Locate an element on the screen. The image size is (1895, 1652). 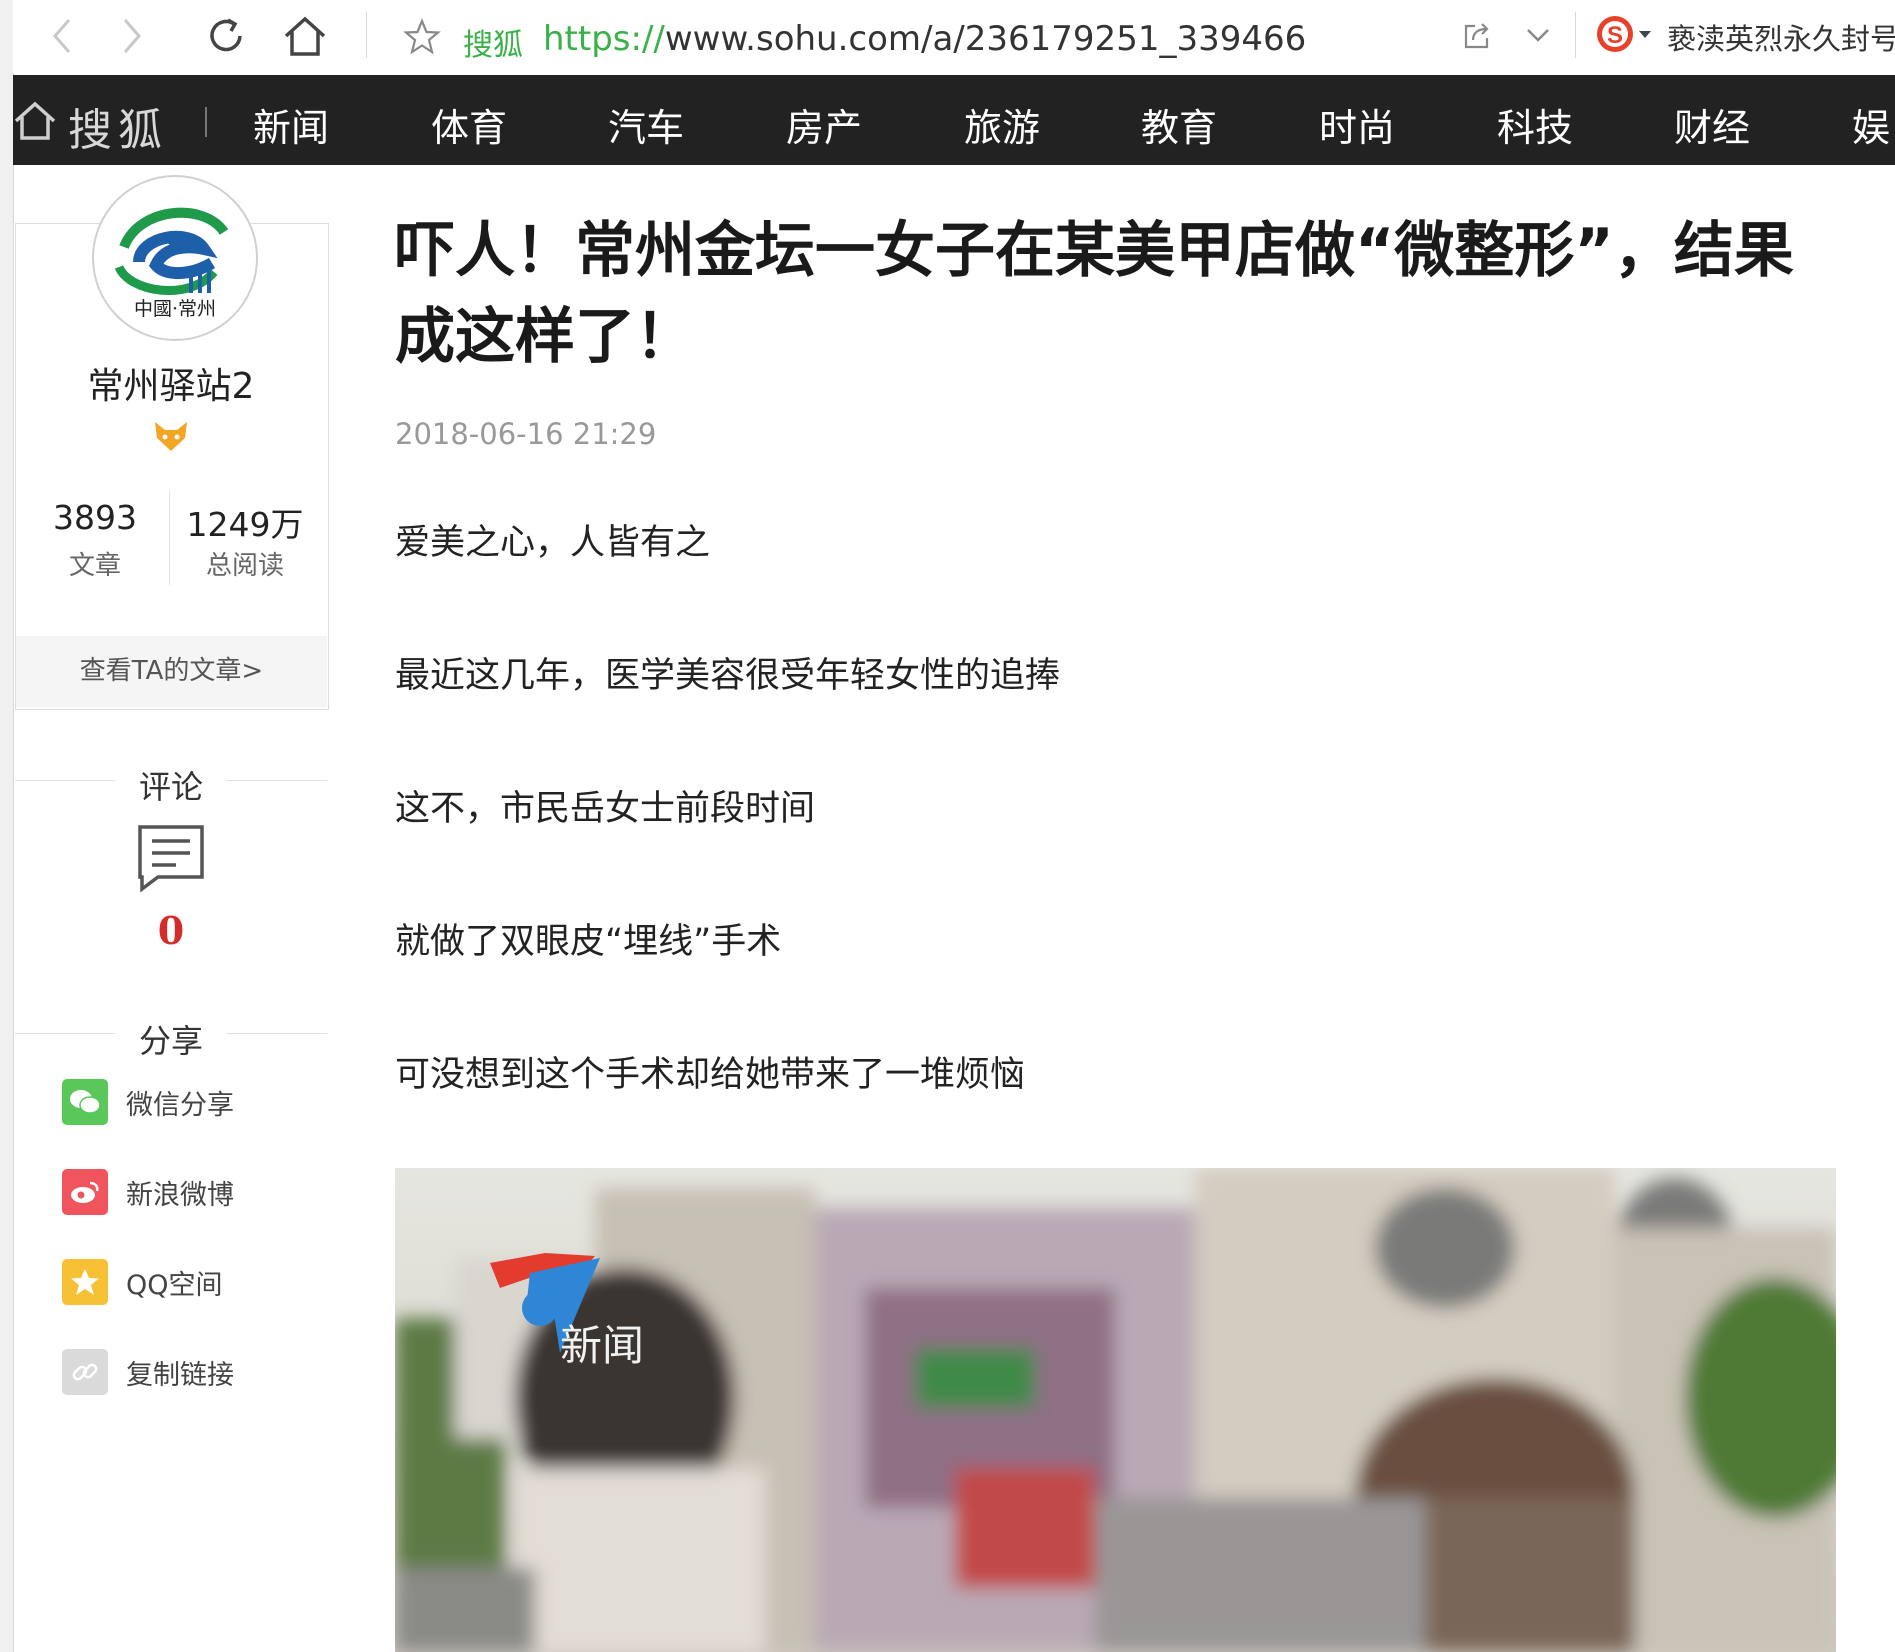
site-nav-bar: 搜狐 新闻 体育 汽车 房产 旅游 教育 时尚 科技 财经 娱 is located at coordinates (954, 120).